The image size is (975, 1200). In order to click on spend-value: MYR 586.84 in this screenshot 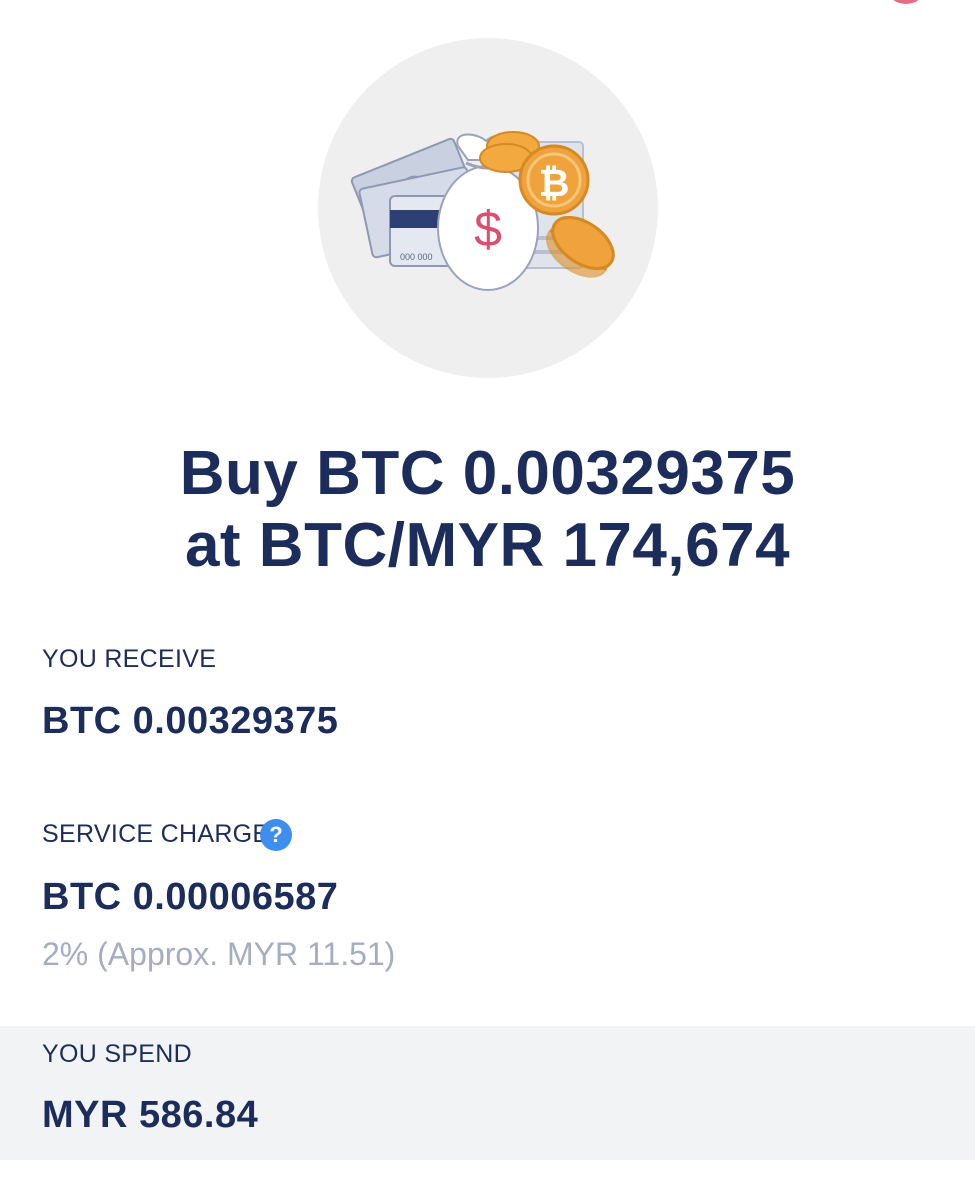, I will do `click(150, 1115)`.